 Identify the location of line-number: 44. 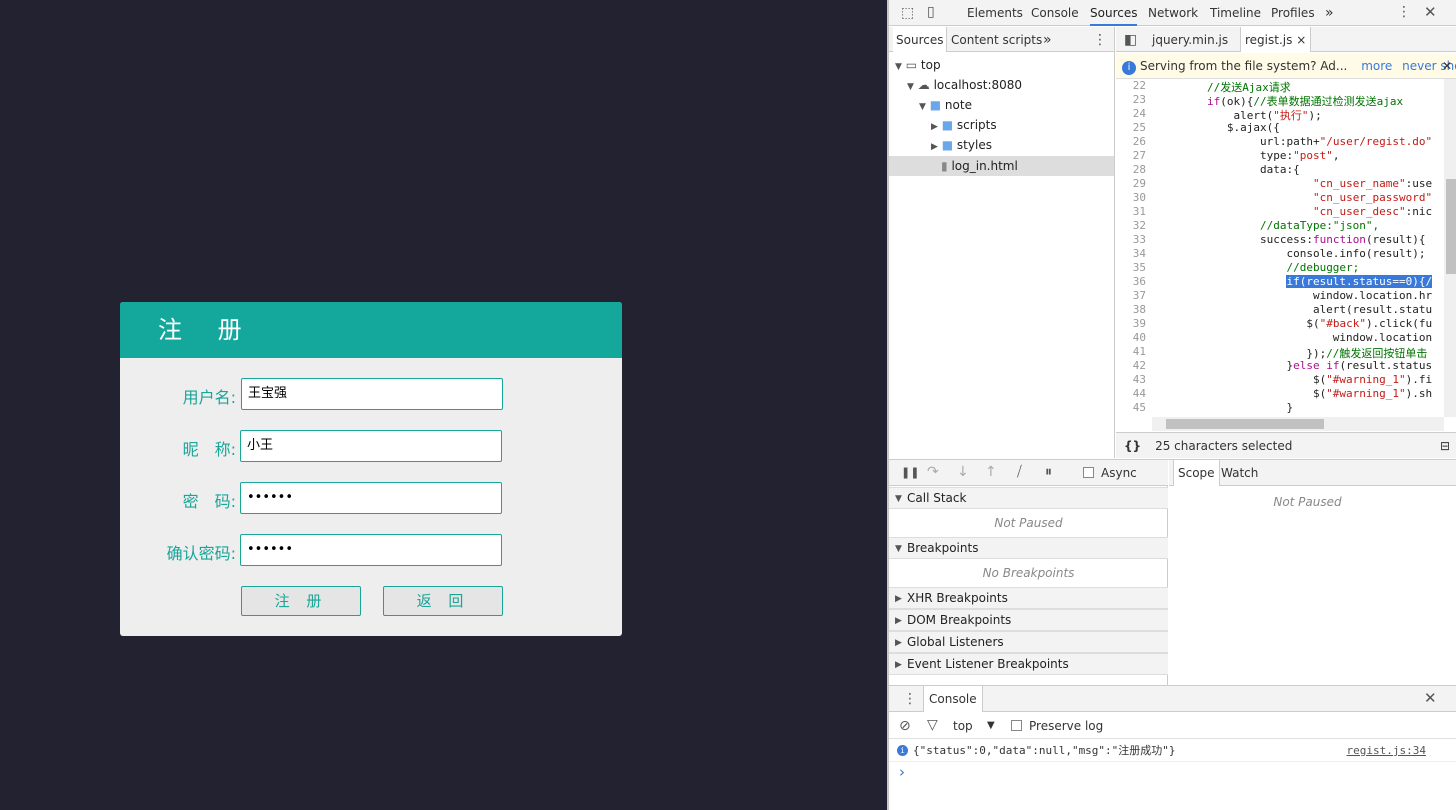
(1131, 393).